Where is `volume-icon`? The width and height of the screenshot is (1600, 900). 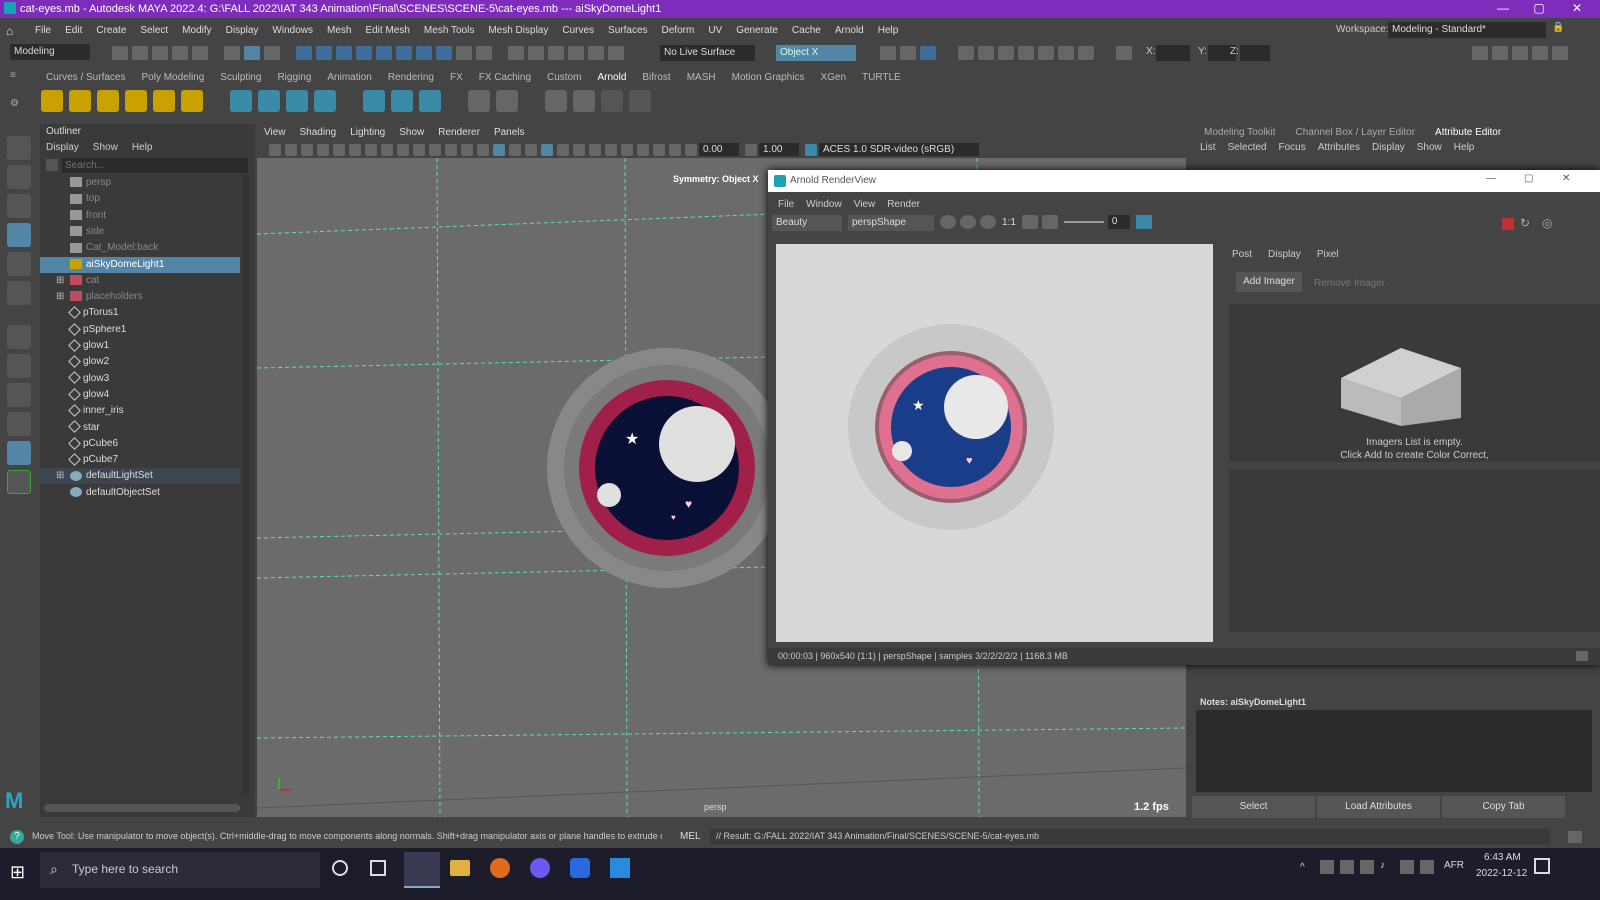 volume-icon is located at coordinates (269, 101).